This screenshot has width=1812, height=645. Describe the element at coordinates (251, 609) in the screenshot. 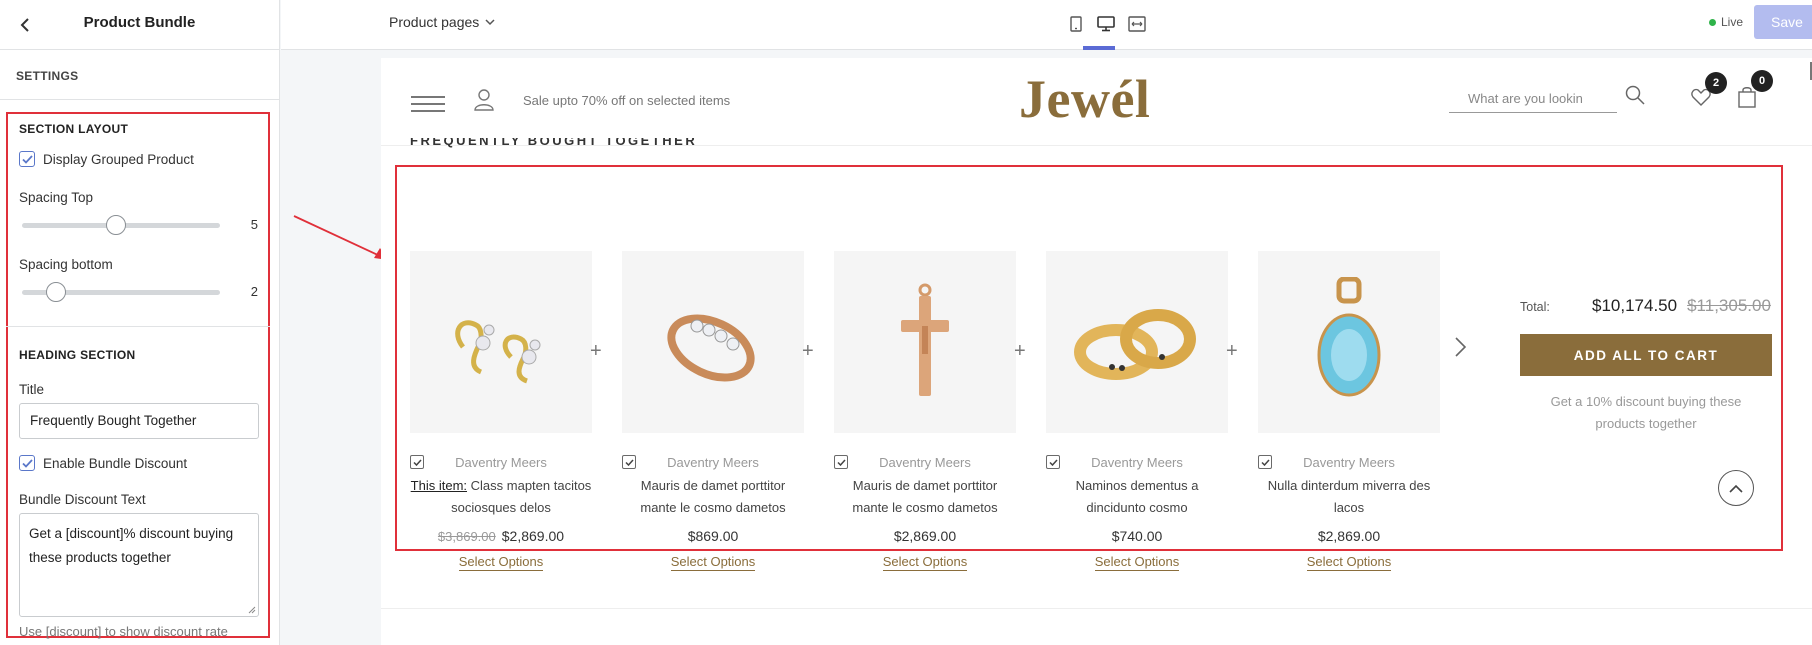

I see `resize-grip-icon` at that location.